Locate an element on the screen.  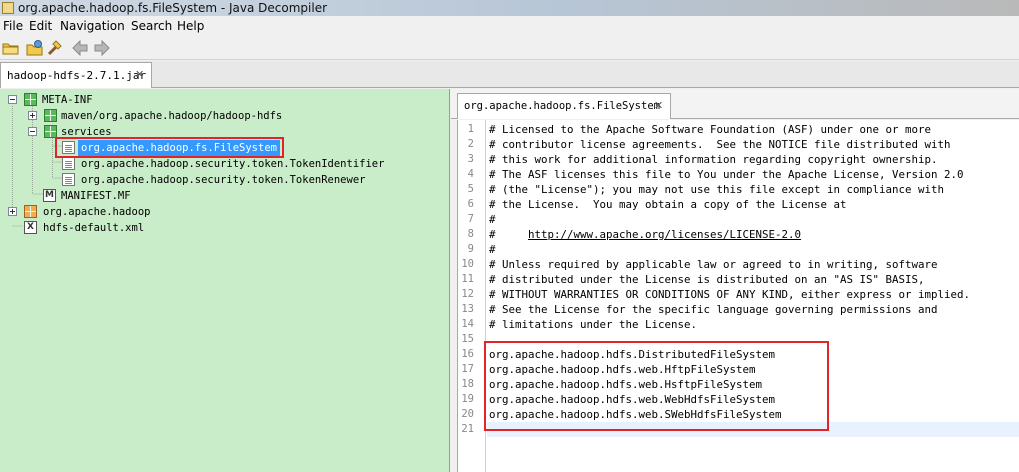
tree-label-maven: maven/org.apache.hadoop/hadoop-hdfs is located at coordinates (172, 116).